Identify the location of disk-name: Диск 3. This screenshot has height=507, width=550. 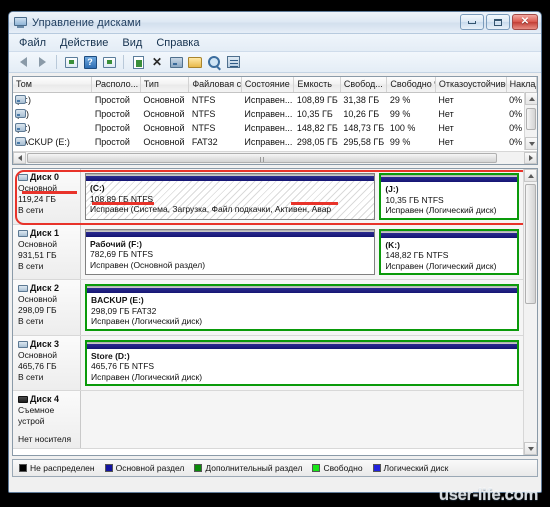
(47, 344).